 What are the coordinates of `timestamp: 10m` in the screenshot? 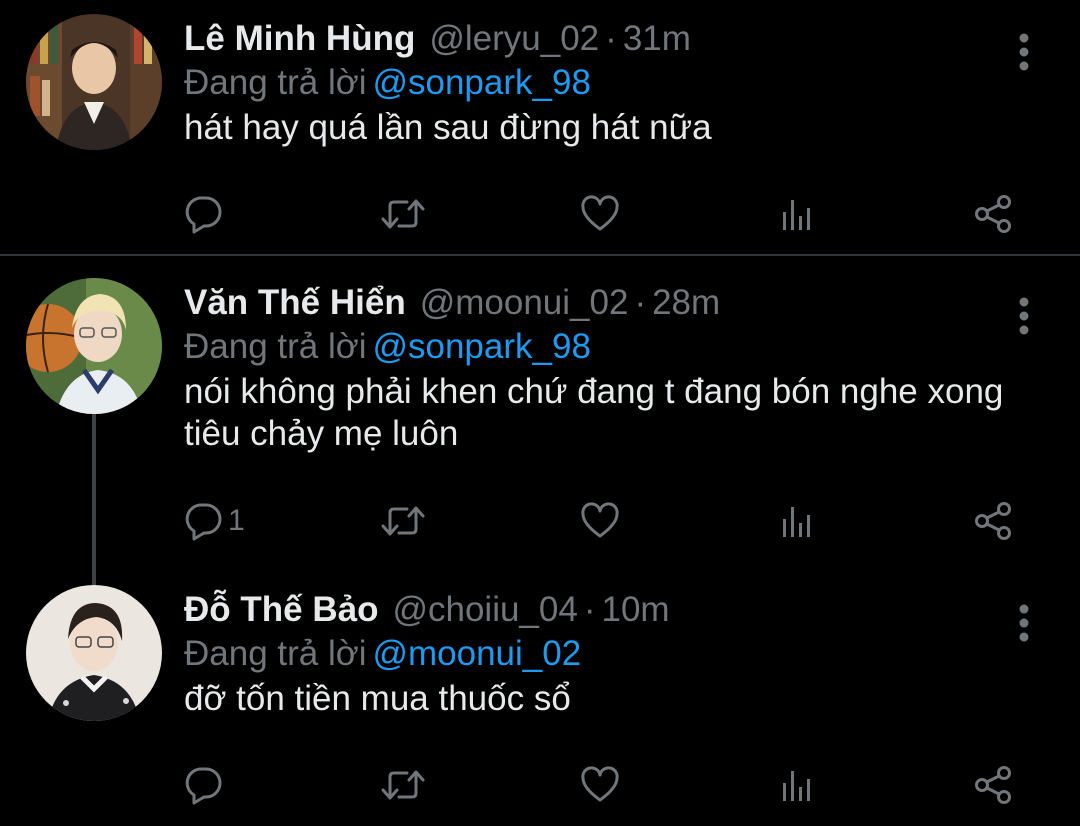 It's located at (635, 609).